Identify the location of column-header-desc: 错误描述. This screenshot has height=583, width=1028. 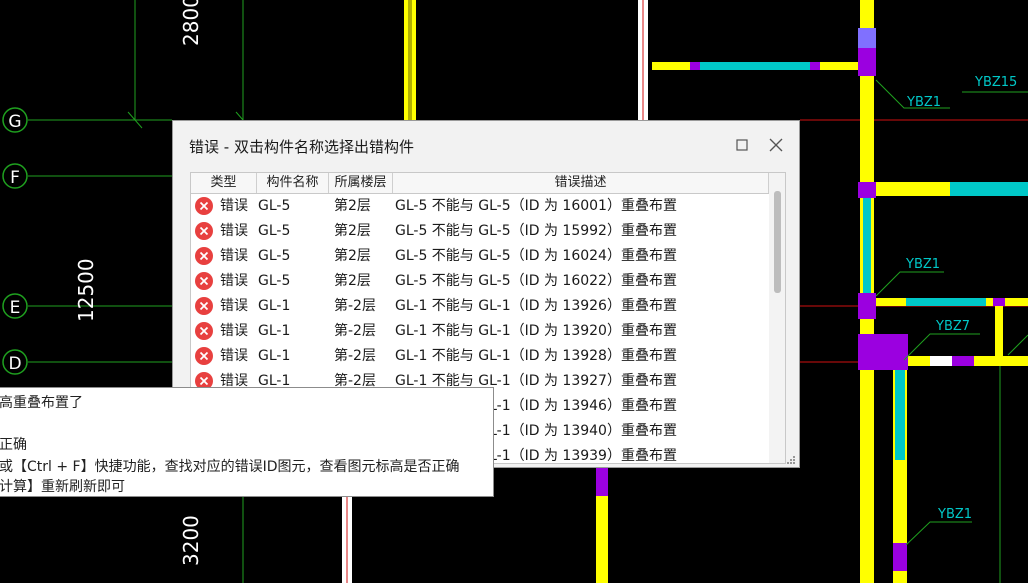
(581, 183).